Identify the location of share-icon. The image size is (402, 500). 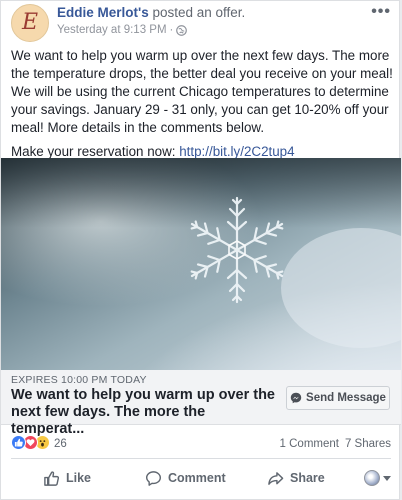
(275, 478).